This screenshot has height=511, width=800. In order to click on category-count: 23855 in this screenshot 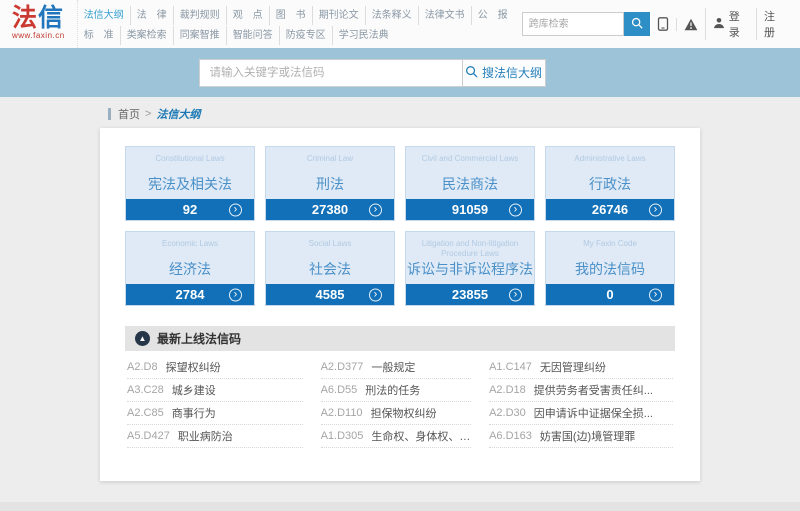, I will do `click(470, 294)`.